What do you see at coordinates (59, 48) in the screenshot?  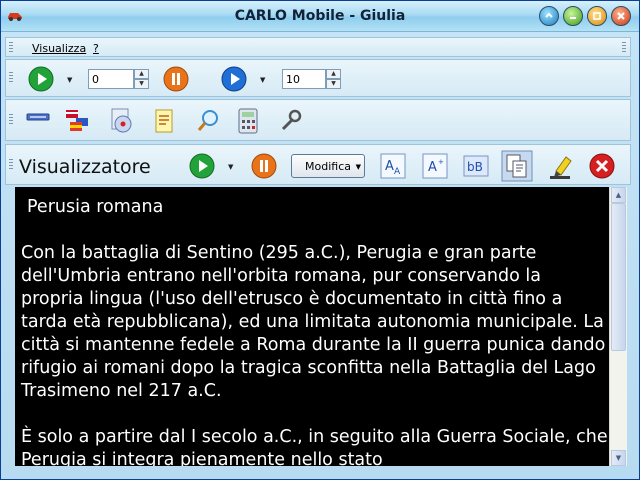 I see `menu-visualizza: Visualizza` at bounding box center [59, 48].